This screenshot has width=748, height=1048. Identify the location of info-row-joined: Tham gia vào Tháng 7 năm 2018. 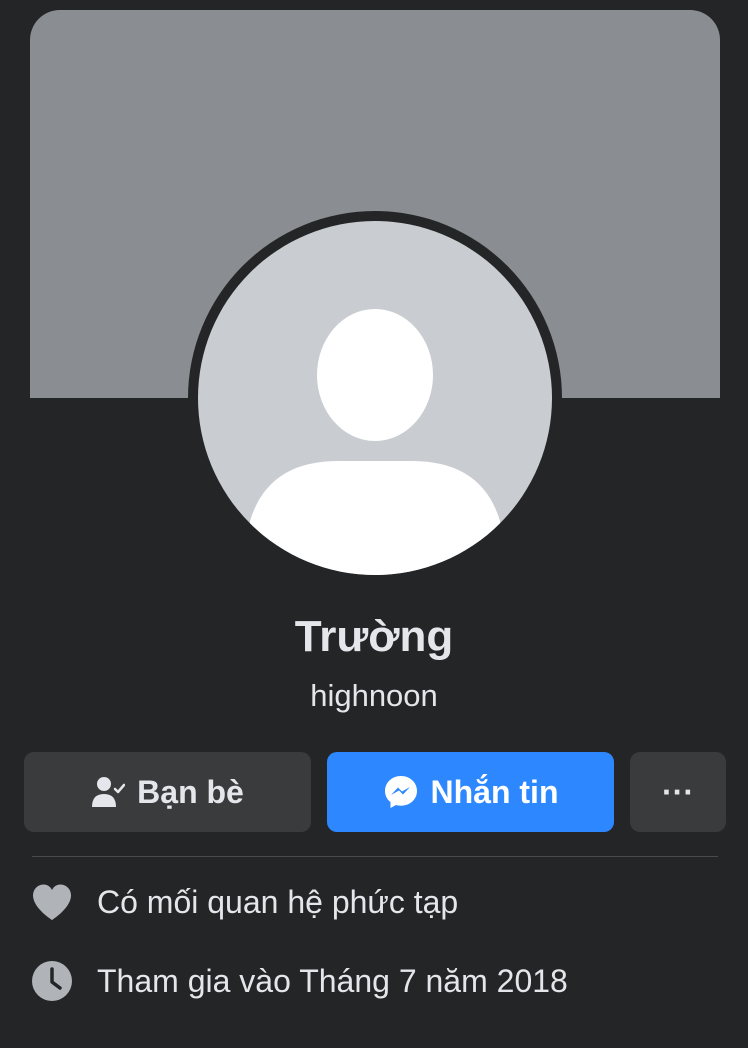
(299, 981).